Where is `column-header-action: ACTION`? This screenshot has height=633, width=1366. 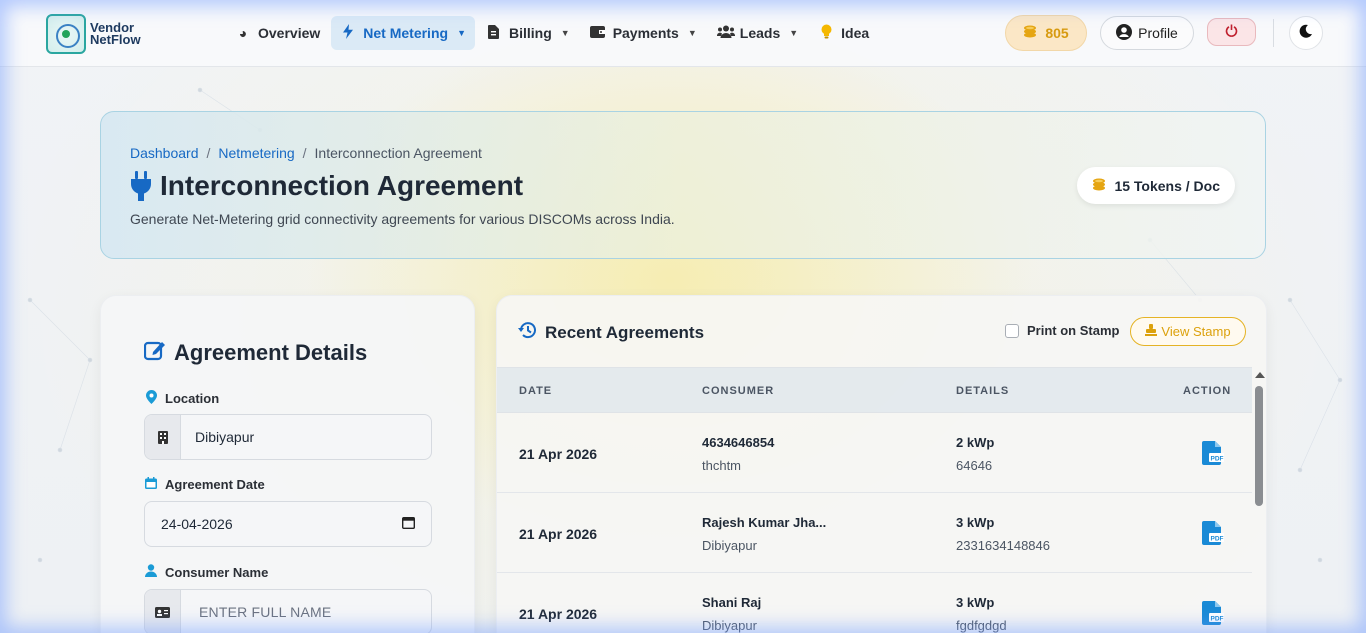
column-header-action: ACTION is located at coordinates (1207, 391).